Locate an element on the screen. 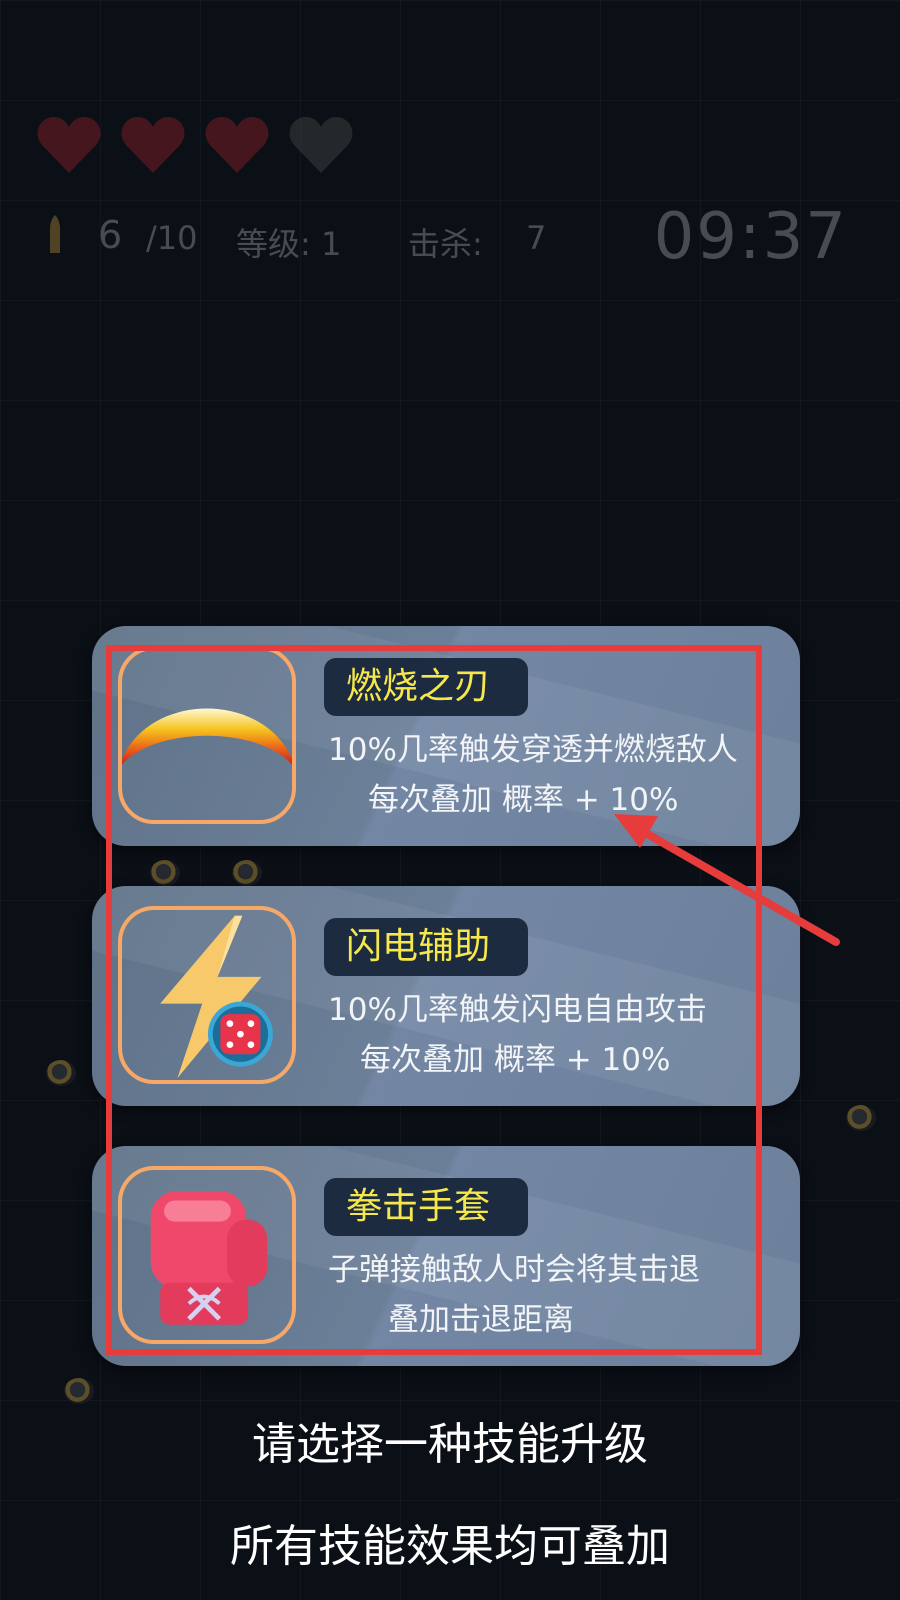  kills-label: 击杀: is located at coordinates (445, 244).